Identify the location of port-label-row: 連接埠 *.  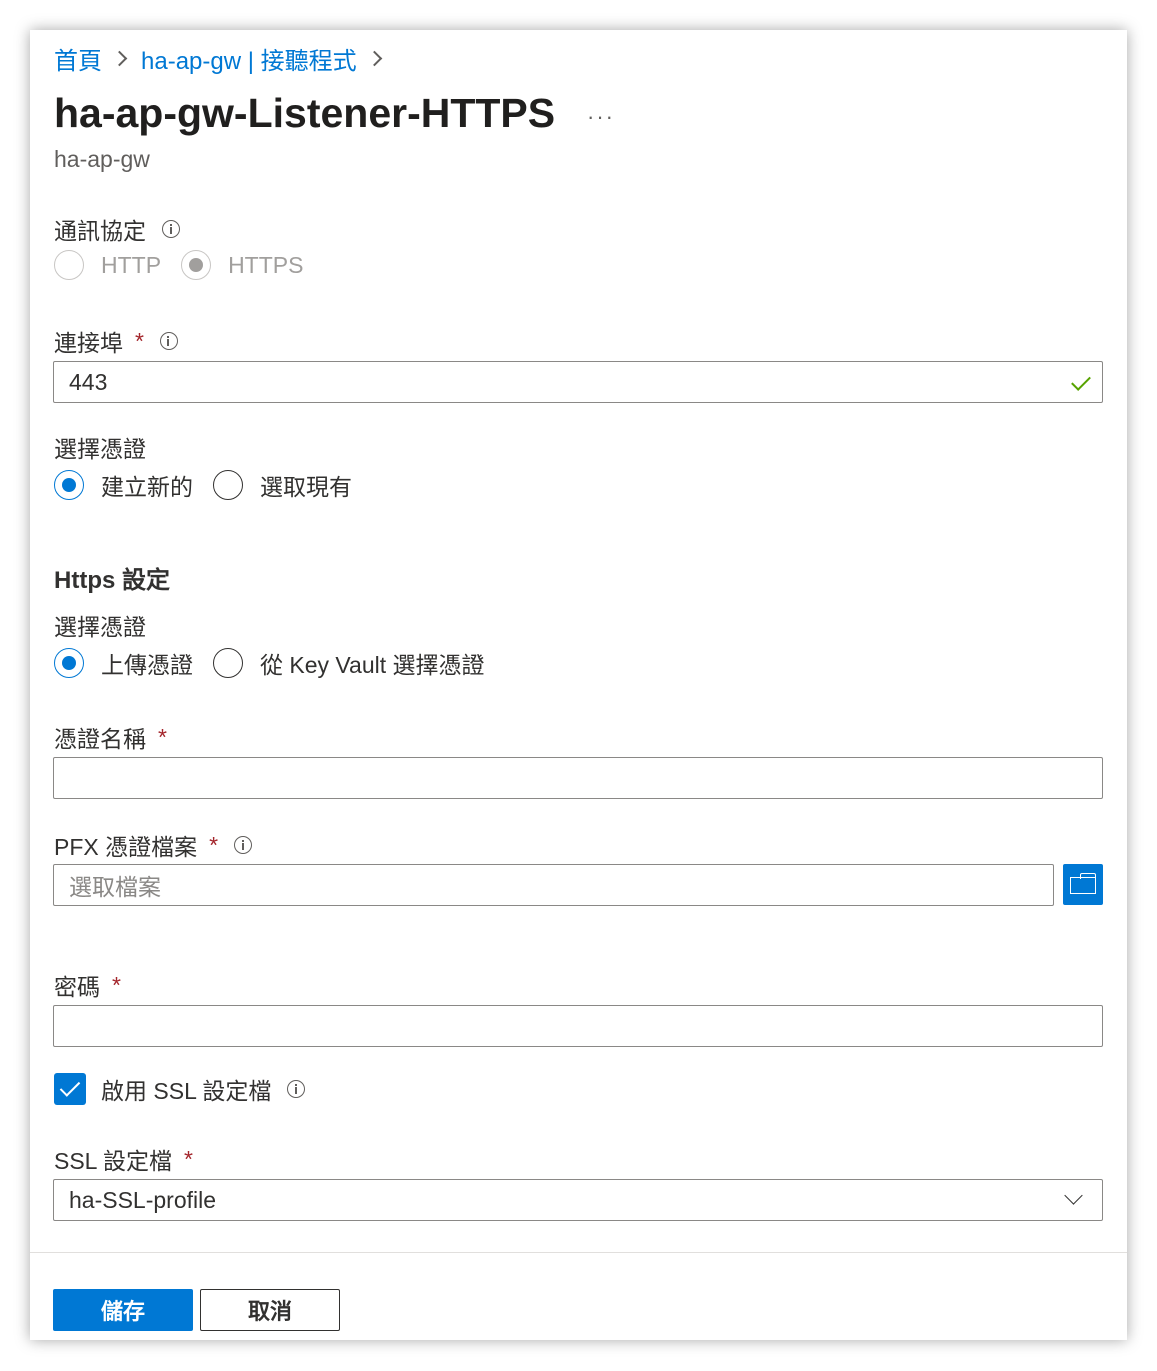
(116, 341).